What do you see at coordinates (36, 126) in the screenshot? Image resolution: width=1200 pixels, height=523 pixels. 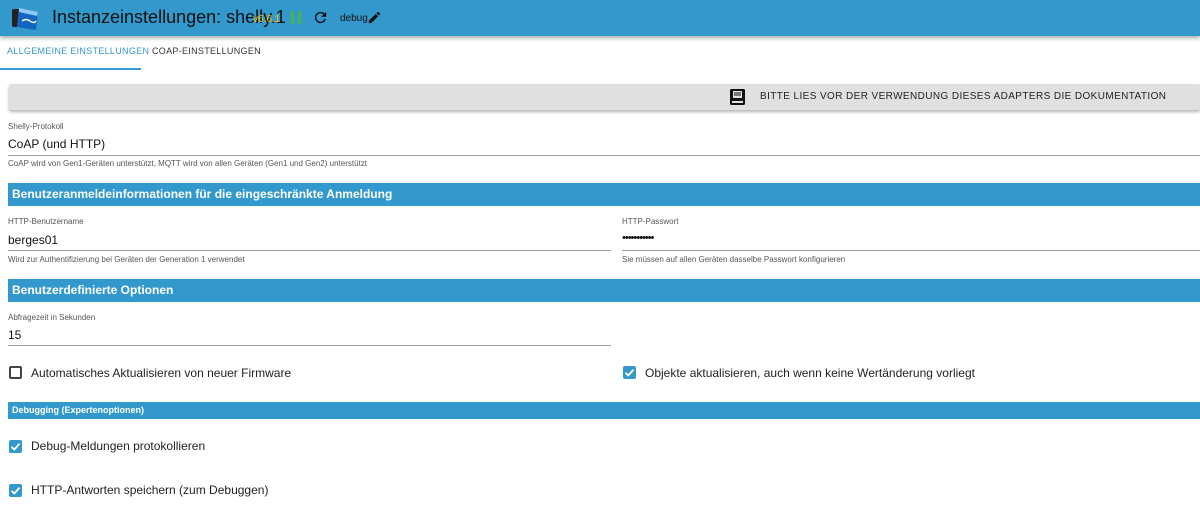 I see `protocol-label: Shelly-Protokoll` at bounding box center [36, 126].